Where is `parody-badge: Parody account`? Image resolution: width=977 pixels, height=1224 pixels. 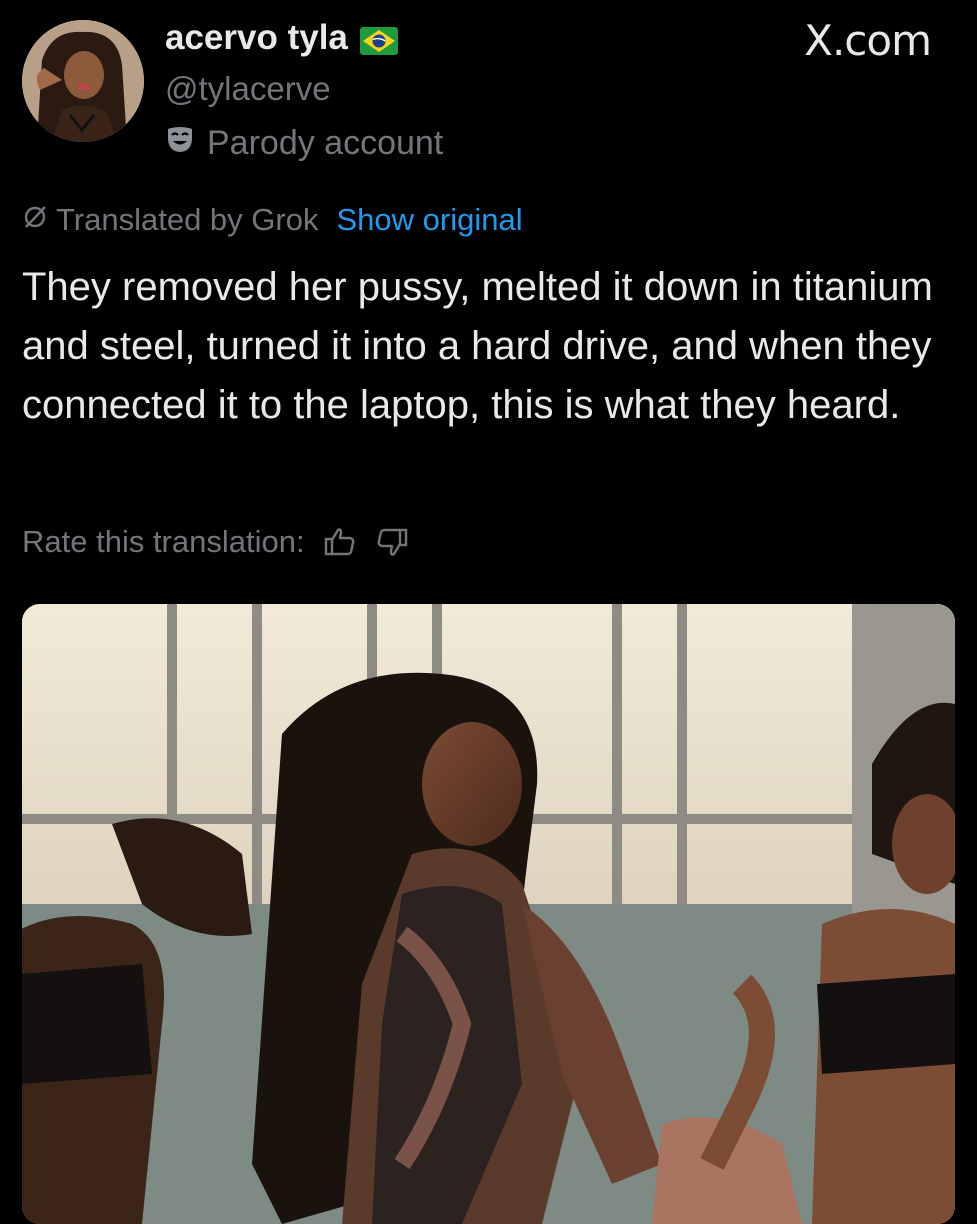 parody-badge: Parody account is located at coordinates (304, 143).